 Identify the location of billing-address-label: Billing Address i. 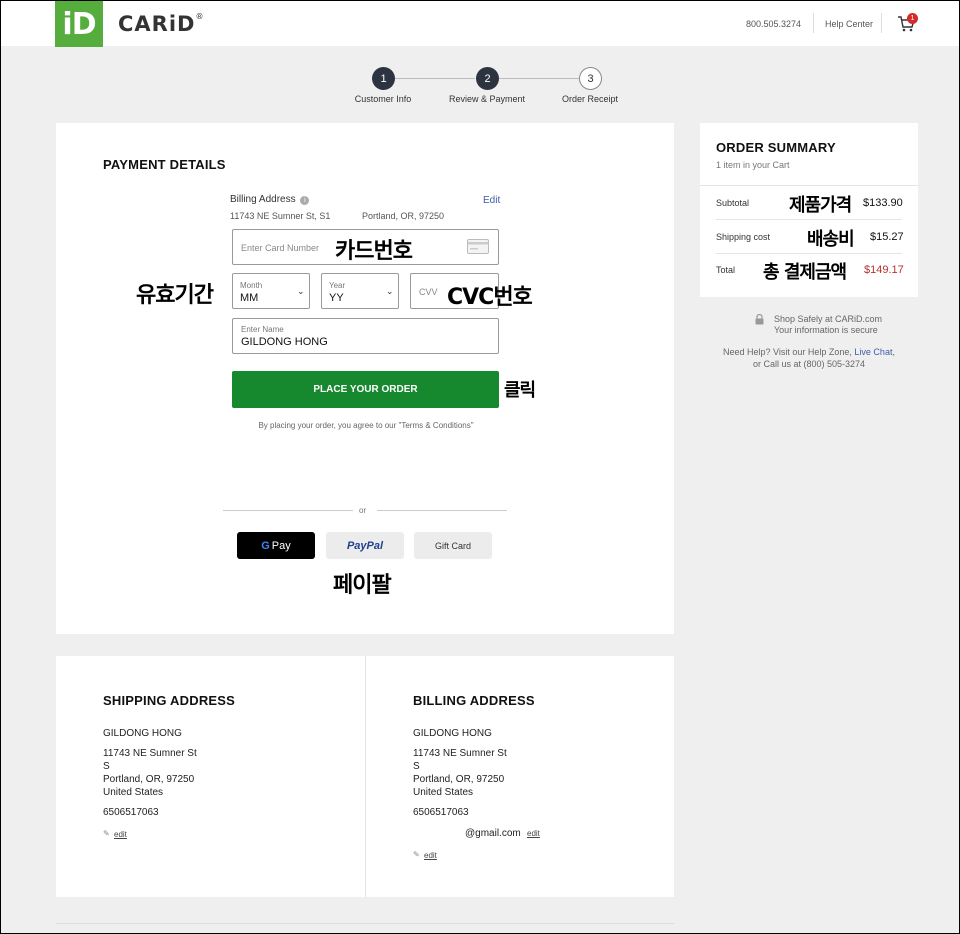
(270, 199).